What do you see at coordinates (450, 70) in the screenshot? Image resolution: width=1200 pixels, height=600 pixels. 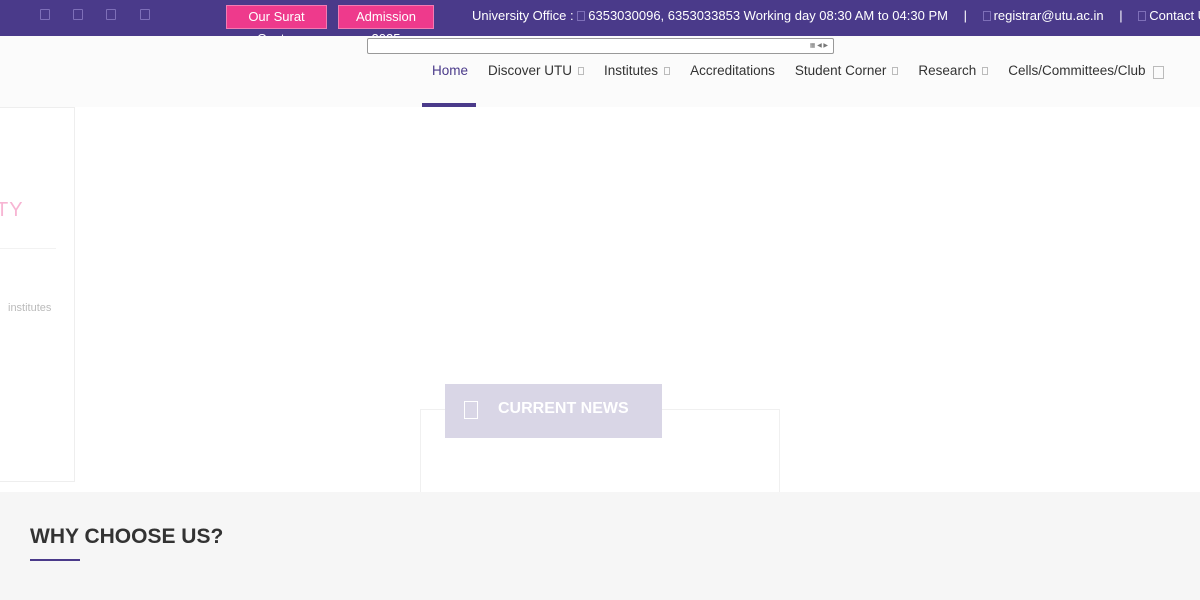 I see `nav-home: Home` at bounding box center [450, 70].